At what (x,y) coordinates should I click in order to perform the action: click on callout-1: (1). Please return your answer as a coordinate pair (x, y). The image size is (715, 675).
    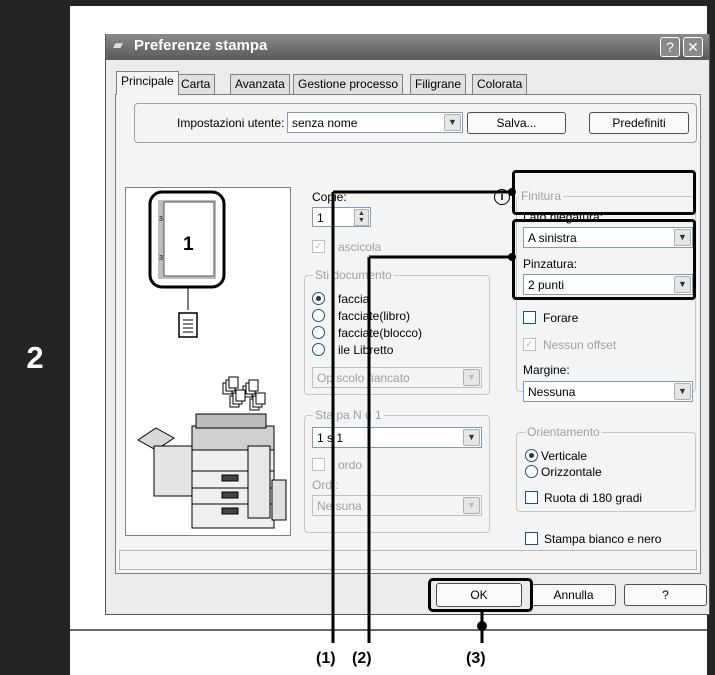
    Looking at the image, I should click on (326, 658).